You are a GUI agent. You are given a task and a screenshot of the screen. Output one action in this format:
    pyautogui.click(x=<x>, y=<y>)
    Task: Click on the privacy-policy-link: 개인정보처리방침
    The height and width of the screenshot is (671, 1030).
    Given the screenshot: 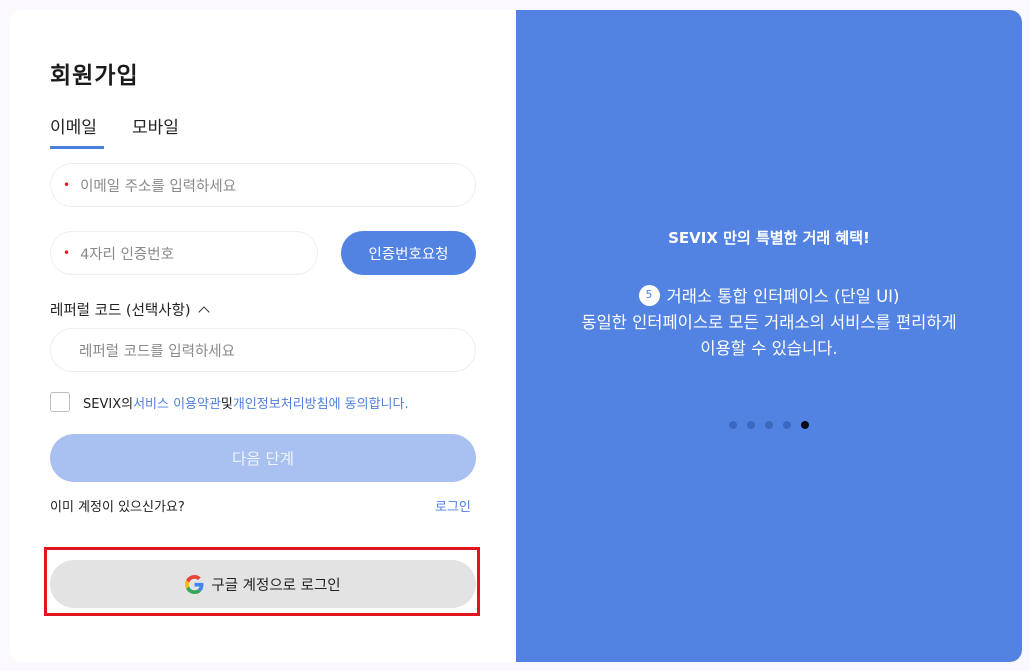 What is the action you would take?
    pyautogui.click(x=281, y=404)
    